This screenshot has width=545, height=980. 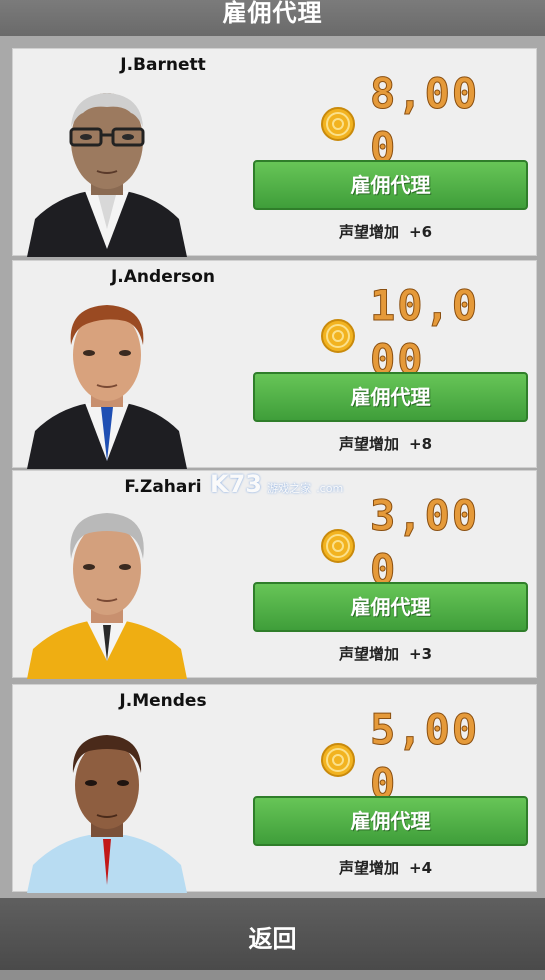 What do you see at coordinates (236, 484) in the screenshot?
I see `watermark-text: K73` at bounding box center [236, 484].